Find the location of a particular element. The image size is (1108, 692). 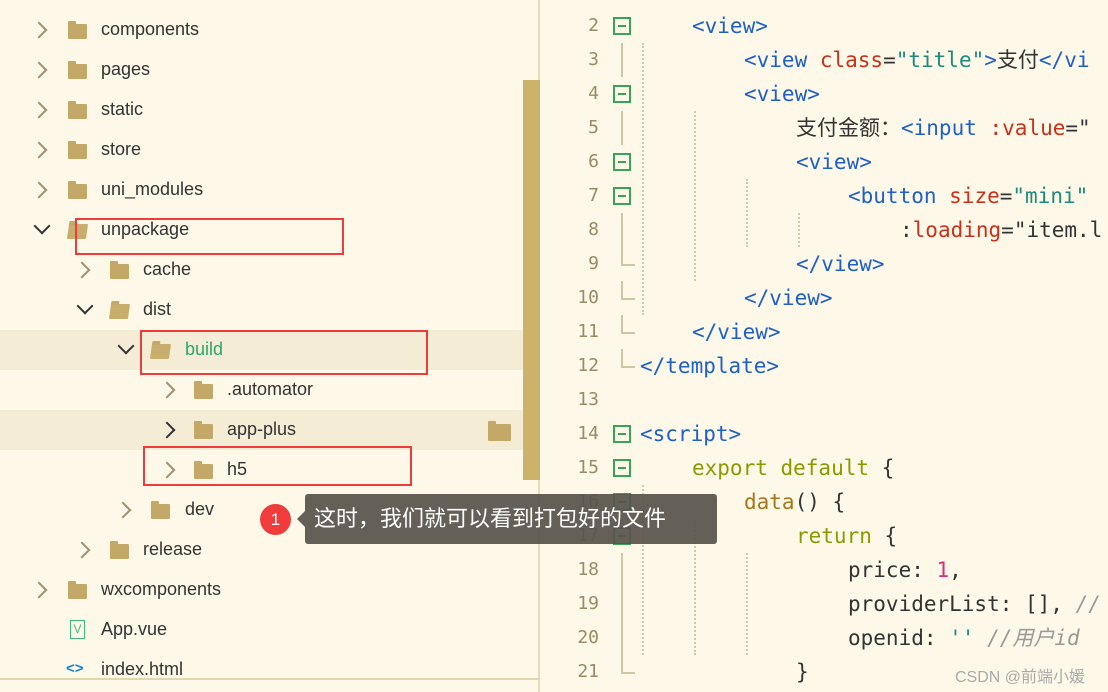

code-token-tag: <script> is located at coordinates (691, 434).